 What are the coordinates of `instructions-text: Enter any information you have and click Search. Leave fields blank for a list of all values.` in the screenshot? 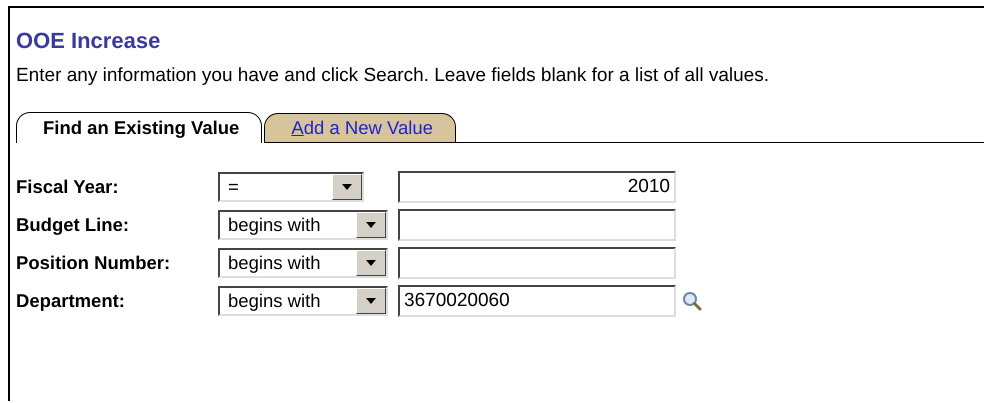 It's located at (393, 76).